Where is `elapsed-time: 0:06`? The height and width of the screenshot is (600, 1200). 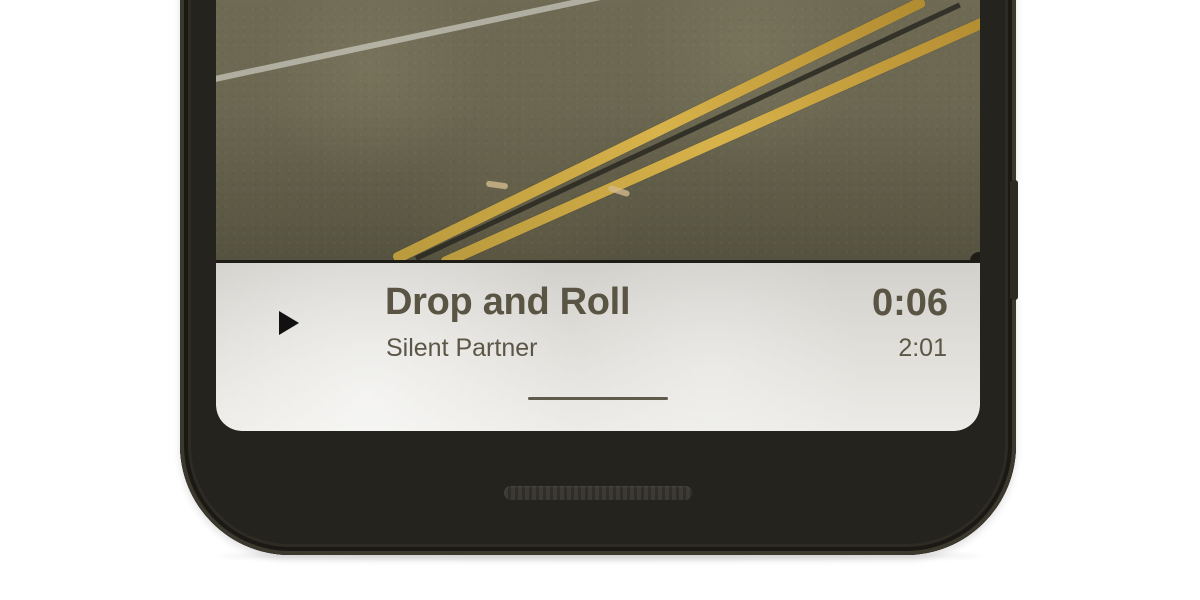 elapsed-time: 0:06 is located at coordinates (909, 303).